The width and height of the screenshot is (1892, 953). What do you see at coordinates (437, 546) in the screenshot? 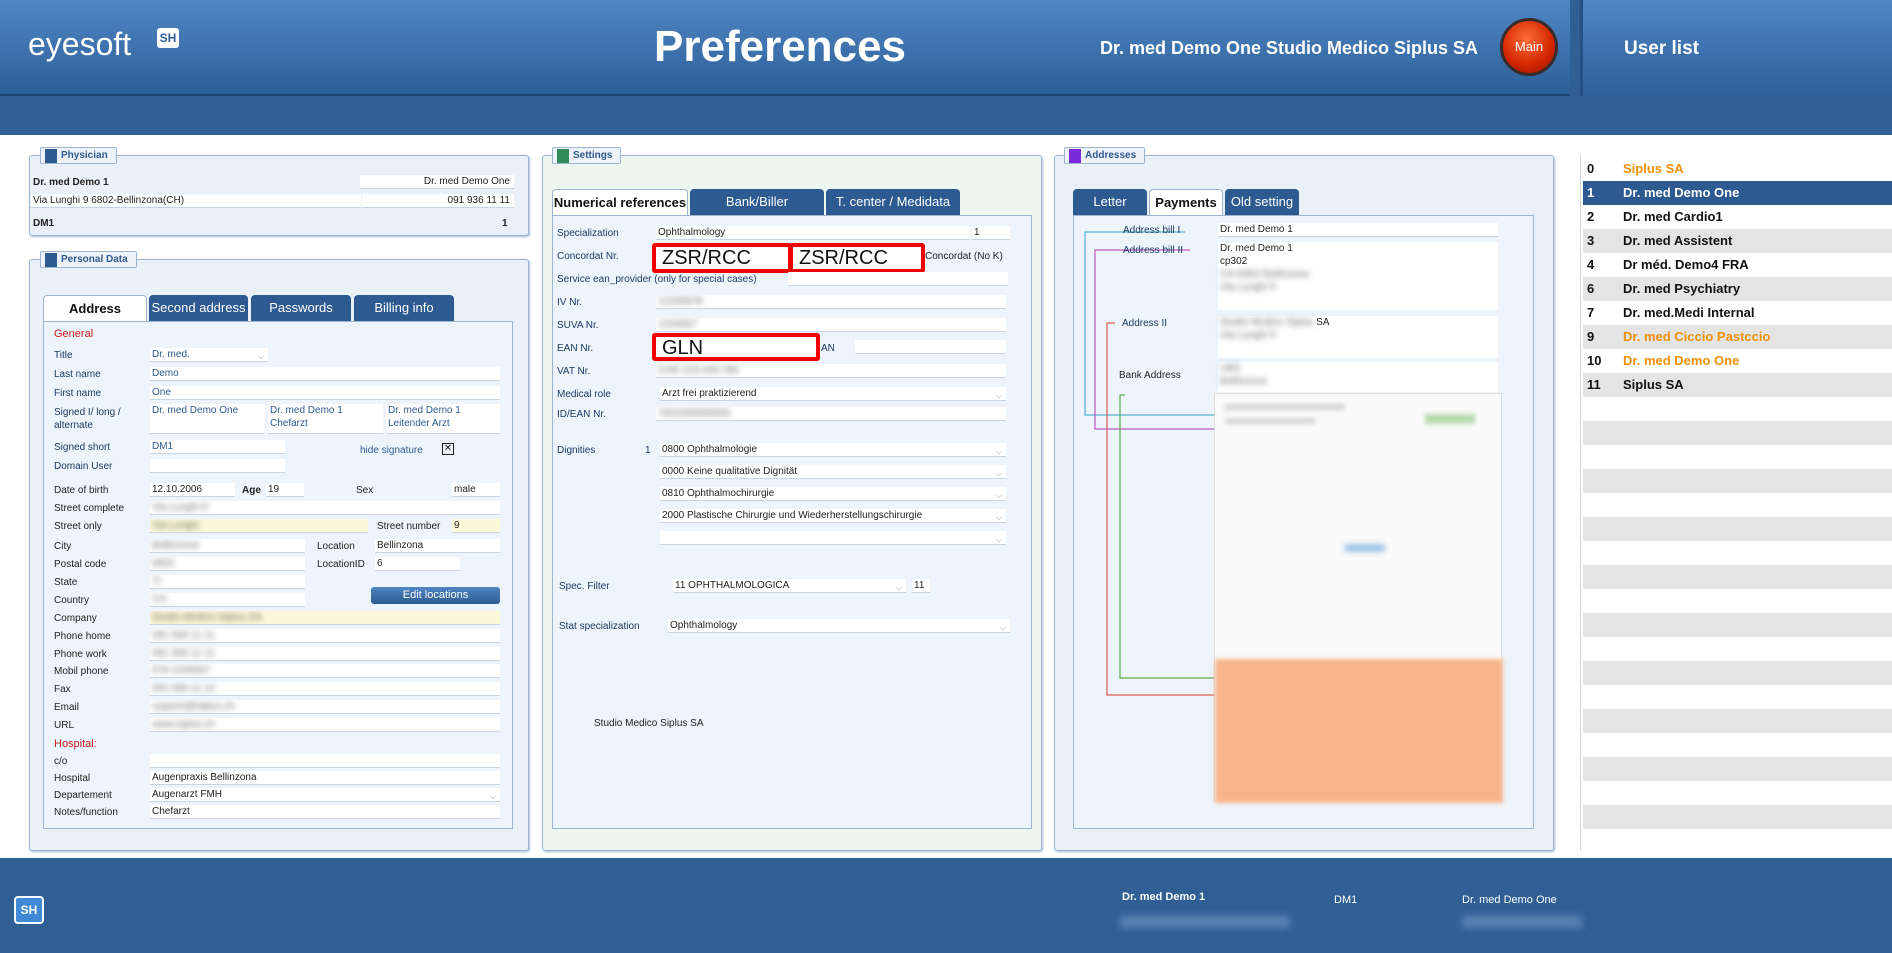
I see `location-field: Bellinzona` at bounding box center [437, 546].